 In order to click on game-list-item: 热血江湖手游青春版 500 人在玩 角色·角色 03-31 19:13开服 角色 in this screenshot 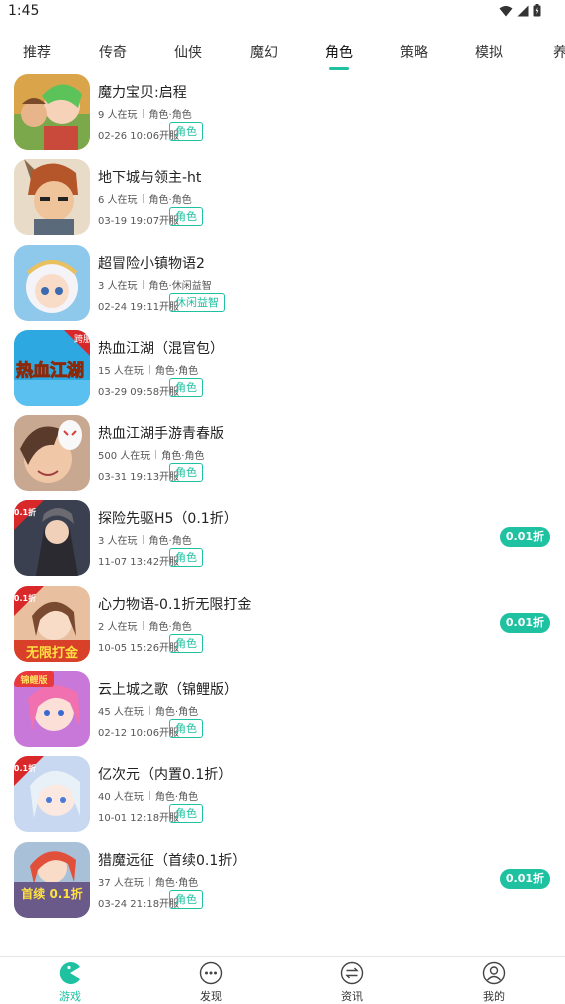, I will do `click(282, 455)`.